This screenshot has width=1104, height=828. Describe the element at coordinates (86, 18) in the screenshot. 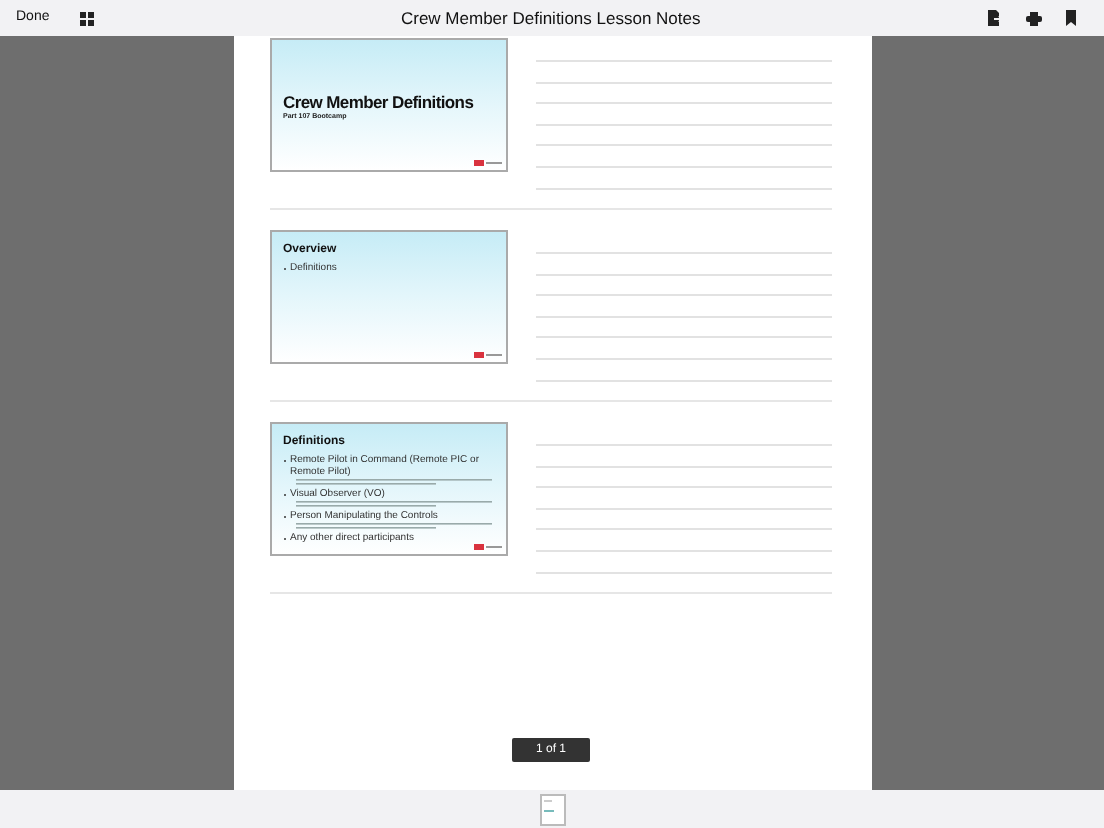

I see `grid-icon` at that location.